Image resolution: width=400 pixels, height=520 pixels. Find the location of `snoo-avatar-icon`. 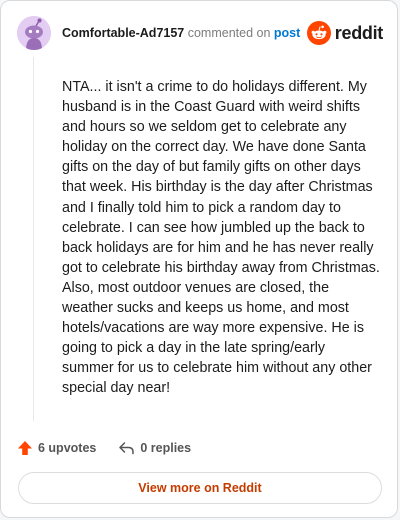

snoo-avatar-icon is located at coordinates (34, 33).